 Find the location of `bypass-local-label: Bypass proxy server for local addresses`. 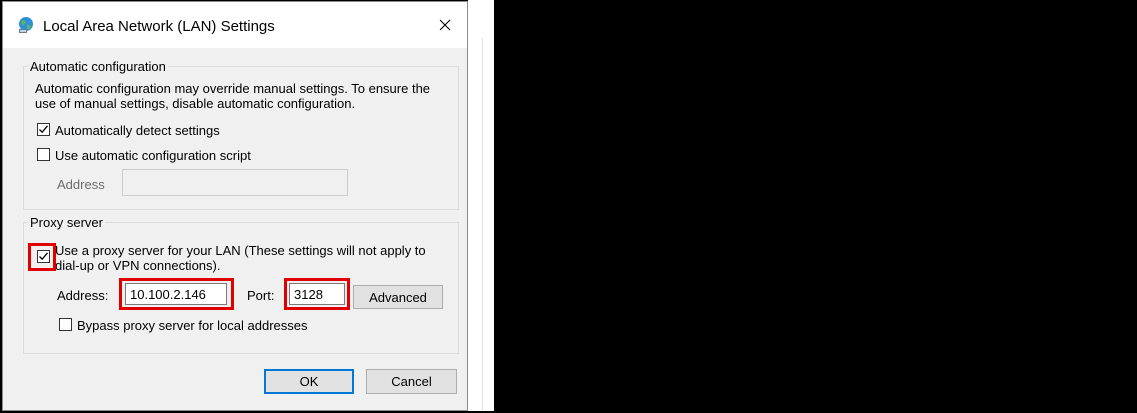

bypass-local-label: Bypass proxy server for local addresses is located at coordinates (192, 325).